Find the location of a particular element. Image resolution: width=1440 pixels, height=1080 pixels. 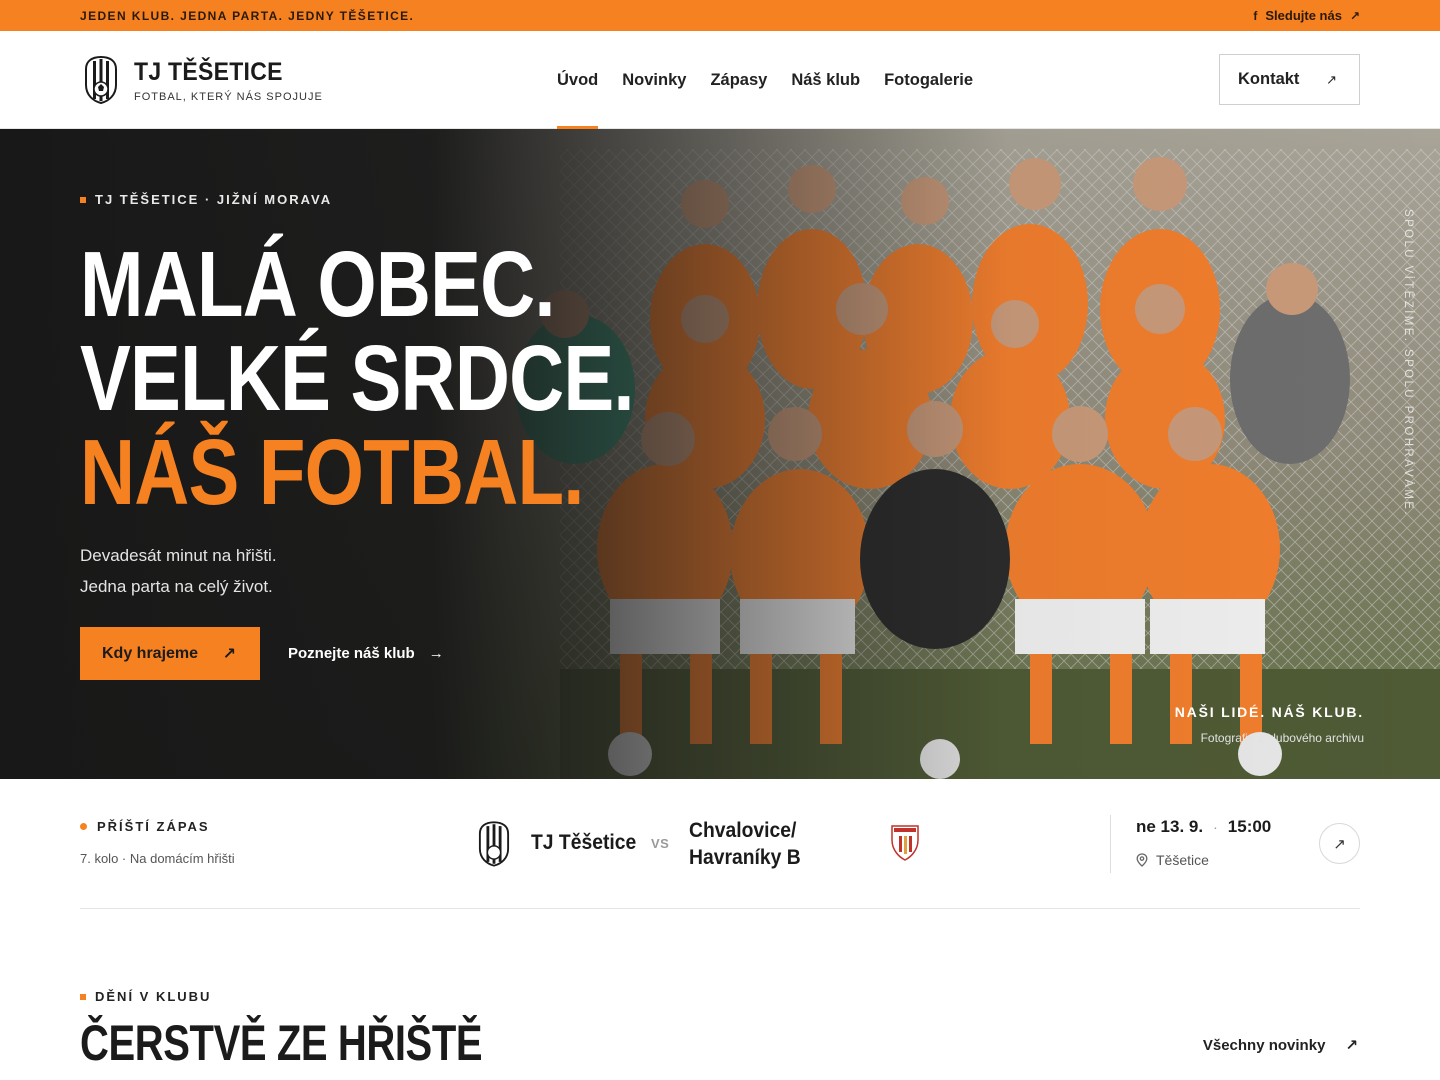

nav-item-fotogalerie: Fotogalerie is located at coordinates (928, 80).